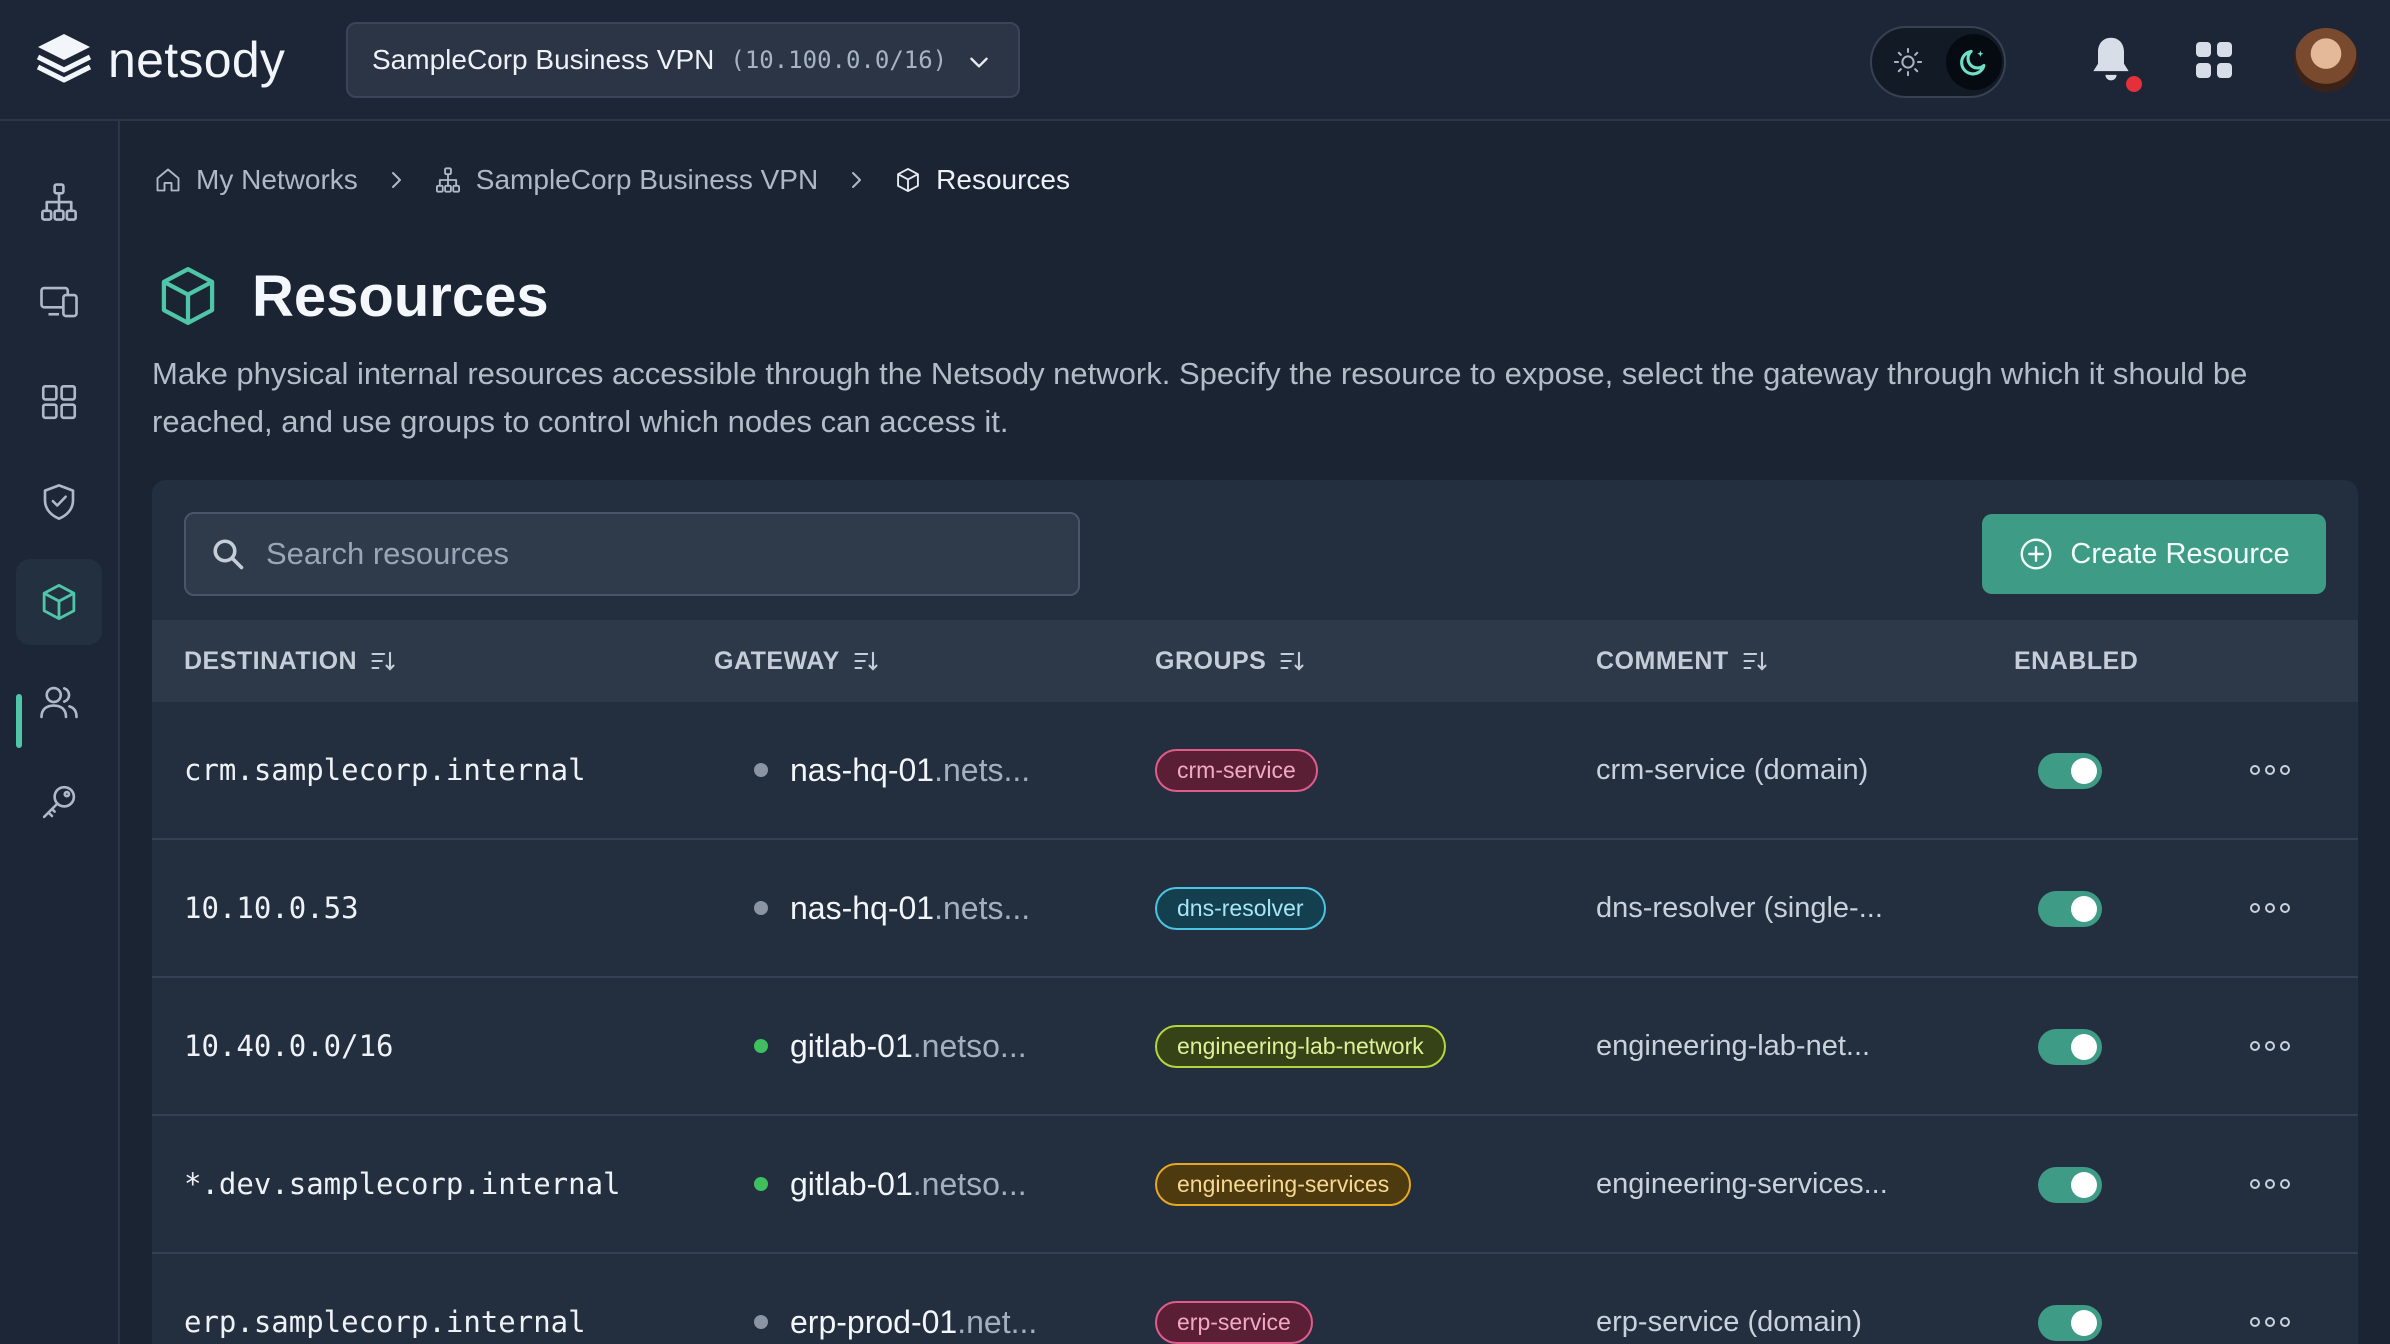  What do you see at coordinates (839, 60) in the screenshot?
I see `network-cidr: (10.100.0.0/16)` at bounding box center [839, 60].